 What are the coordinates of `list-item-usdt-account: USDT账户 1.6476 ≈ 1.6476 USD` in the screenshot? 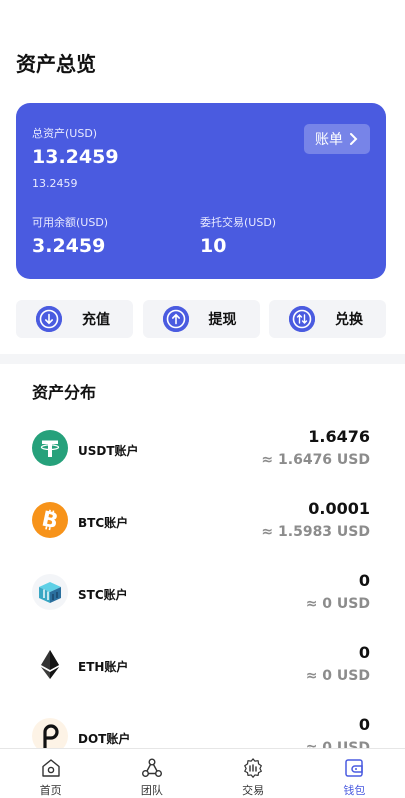 It's located at (202, 448).